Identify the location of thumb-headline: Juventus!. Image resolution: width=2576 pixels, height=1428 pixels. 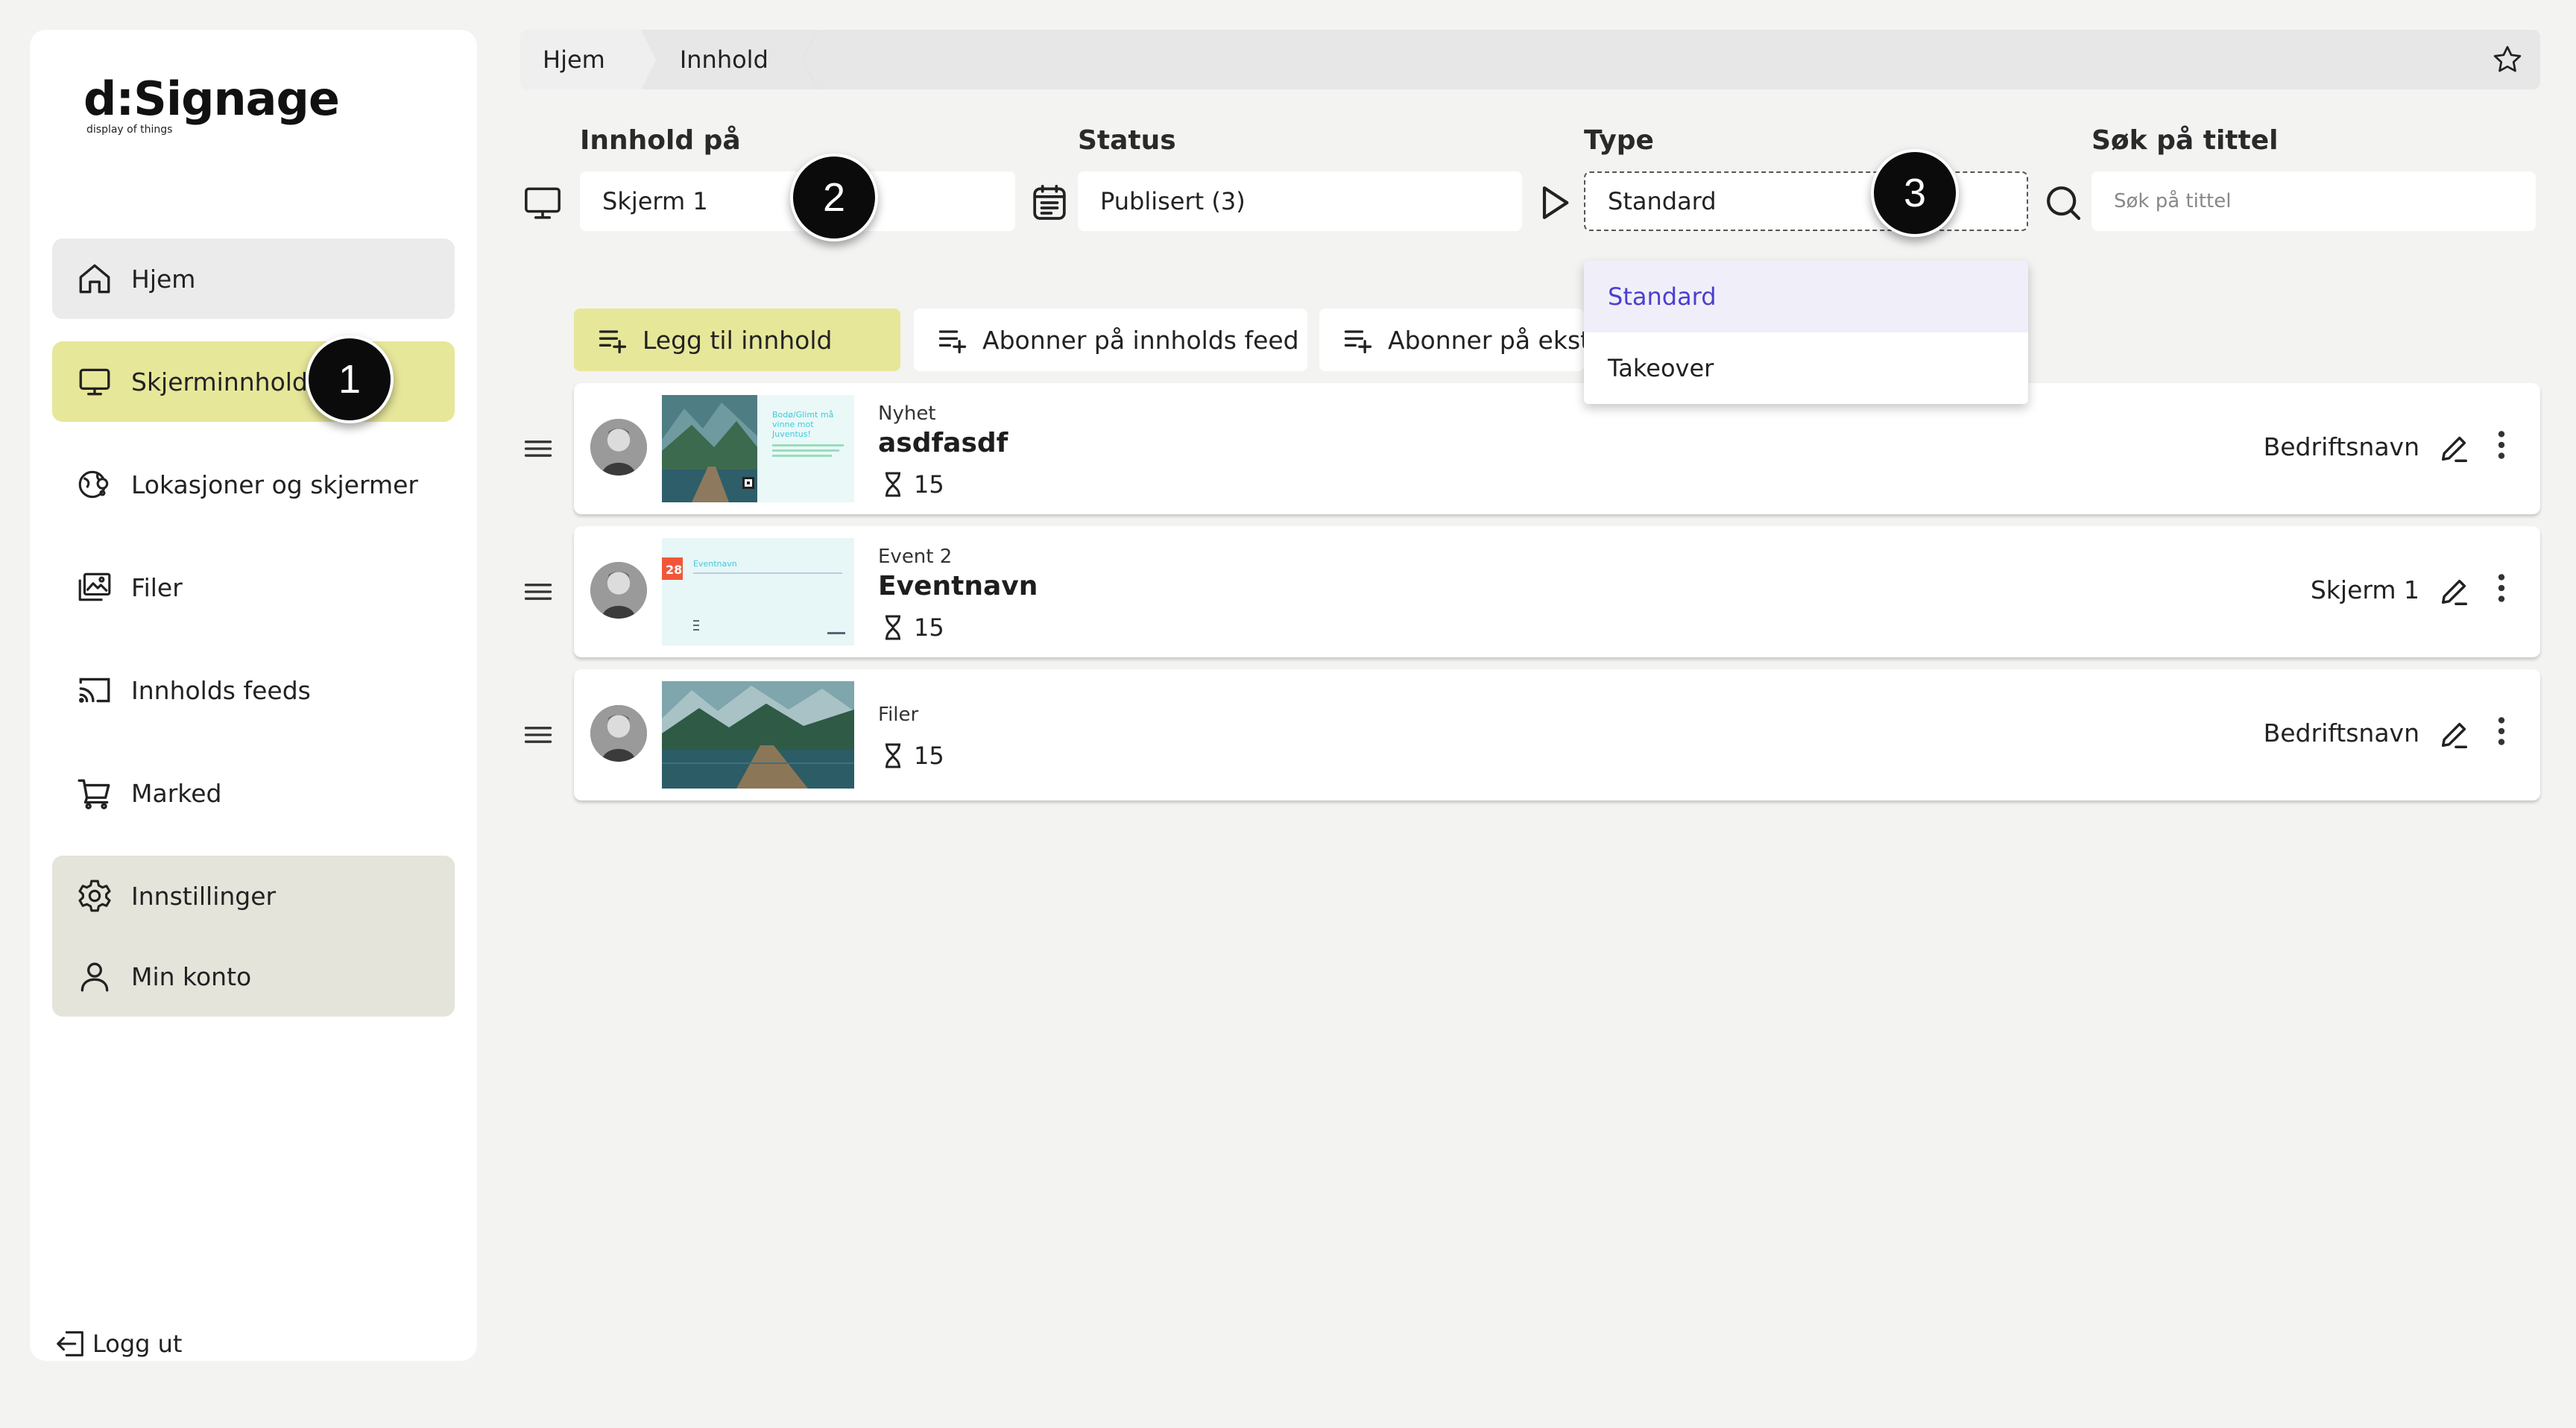
(791, 434).